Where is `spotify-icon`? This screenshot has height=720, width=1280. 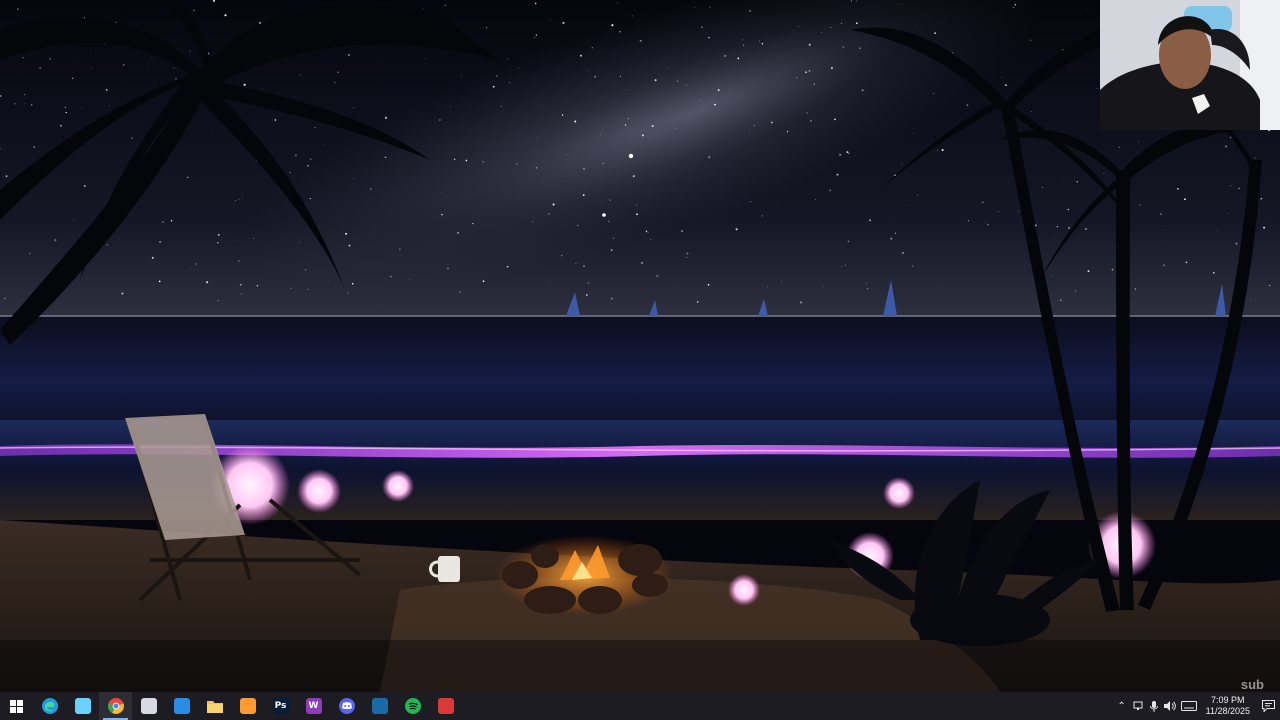 spotify-icon is located at coordinates (412, 706).